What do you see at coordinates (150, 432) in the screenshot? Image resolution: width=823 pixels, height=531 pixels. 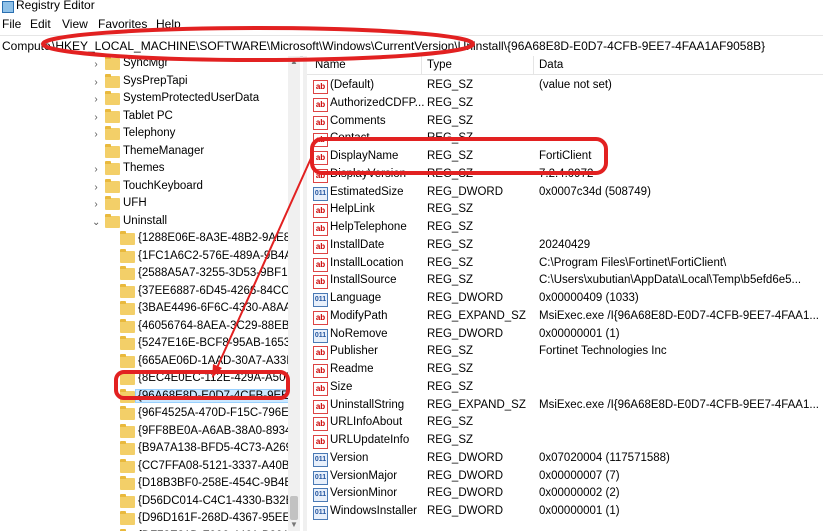 I see `tree-subitem: {9FF8BE0A-A6AB-38A0-8934-1` at bounding box center [150, 432].